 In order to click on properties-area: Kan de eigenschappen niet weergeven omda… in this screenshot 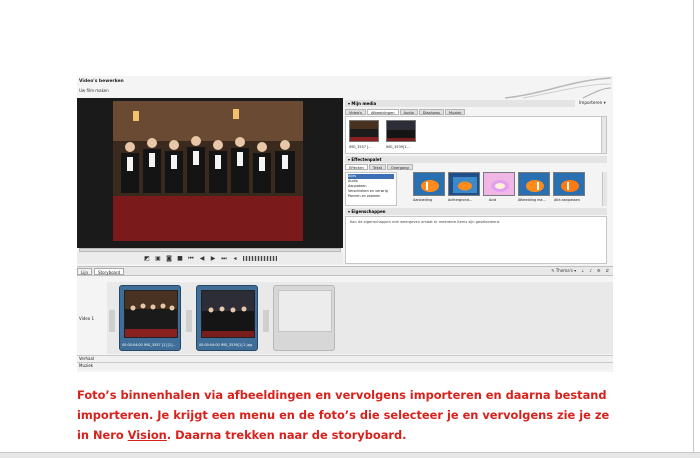, I will do `click(476, 240)`.